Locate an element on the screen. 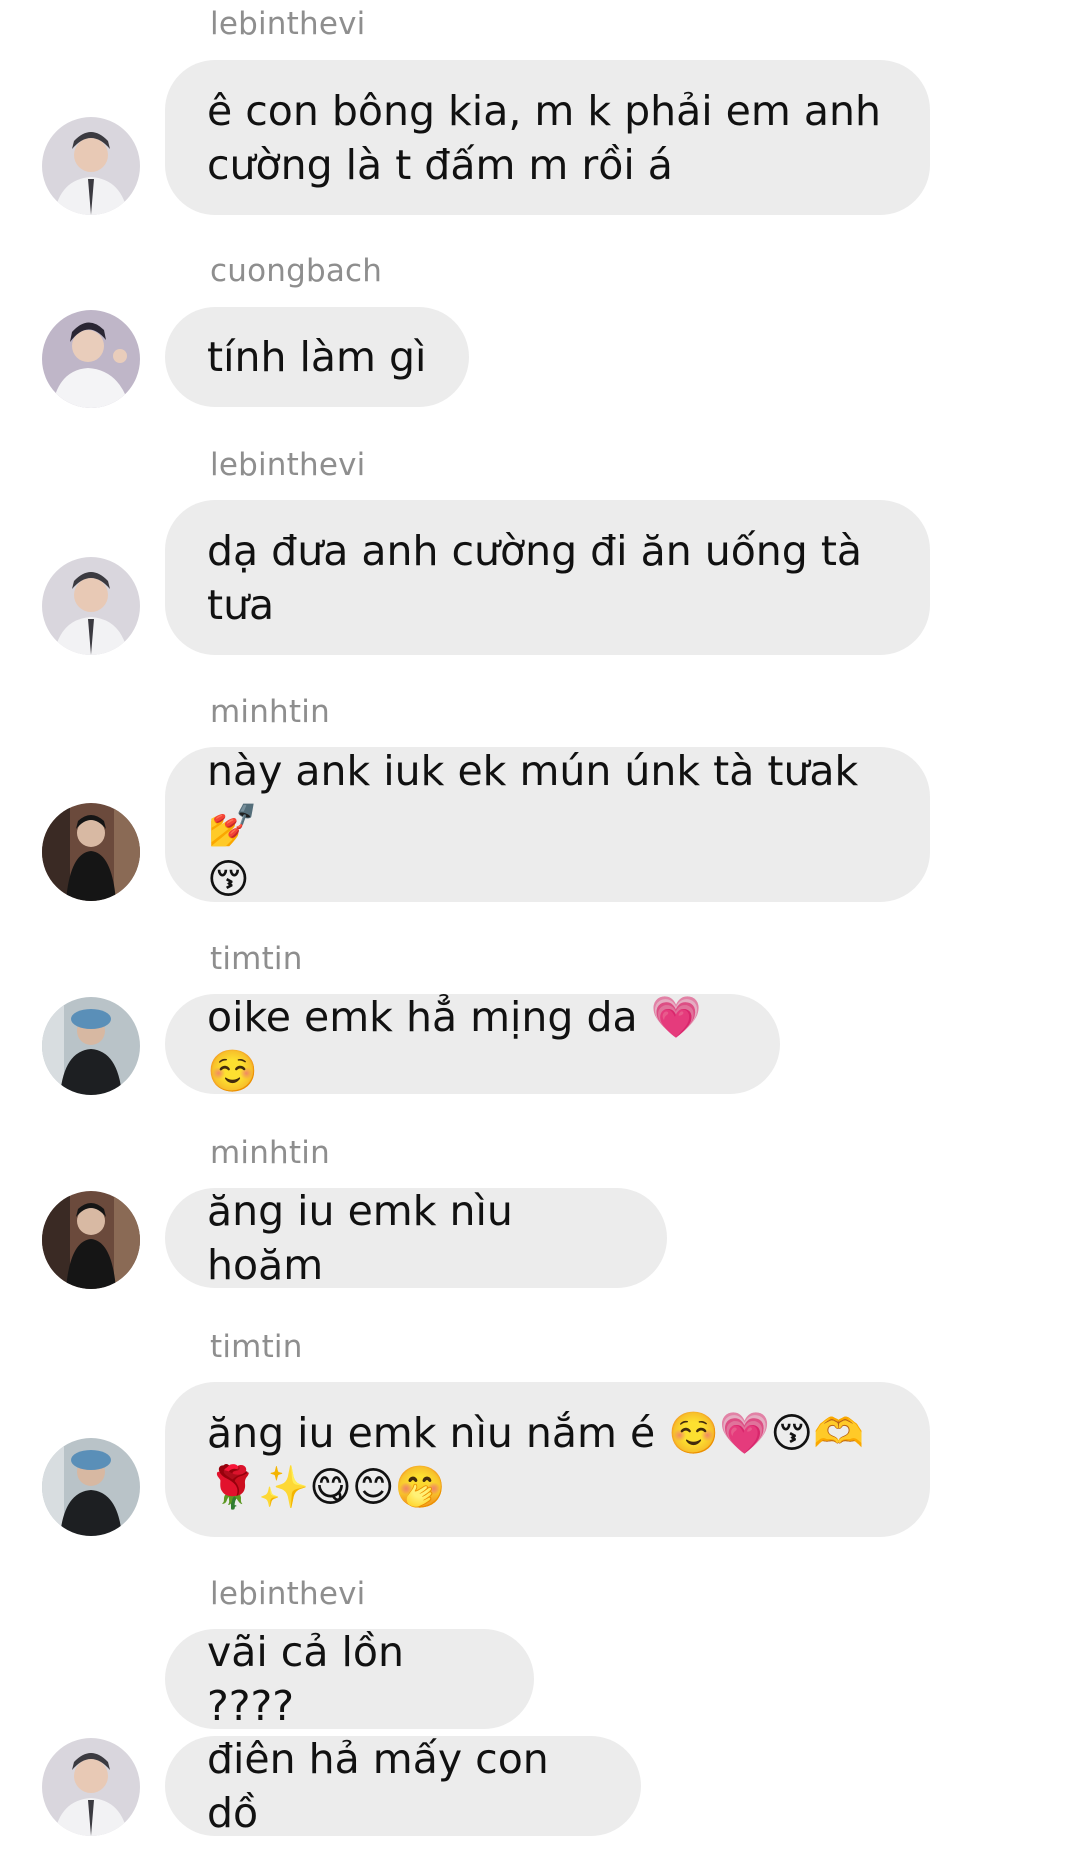  message-bubble: oike emk hẳ mịng da 💗☺️ is located at coordinates (472, 1044).